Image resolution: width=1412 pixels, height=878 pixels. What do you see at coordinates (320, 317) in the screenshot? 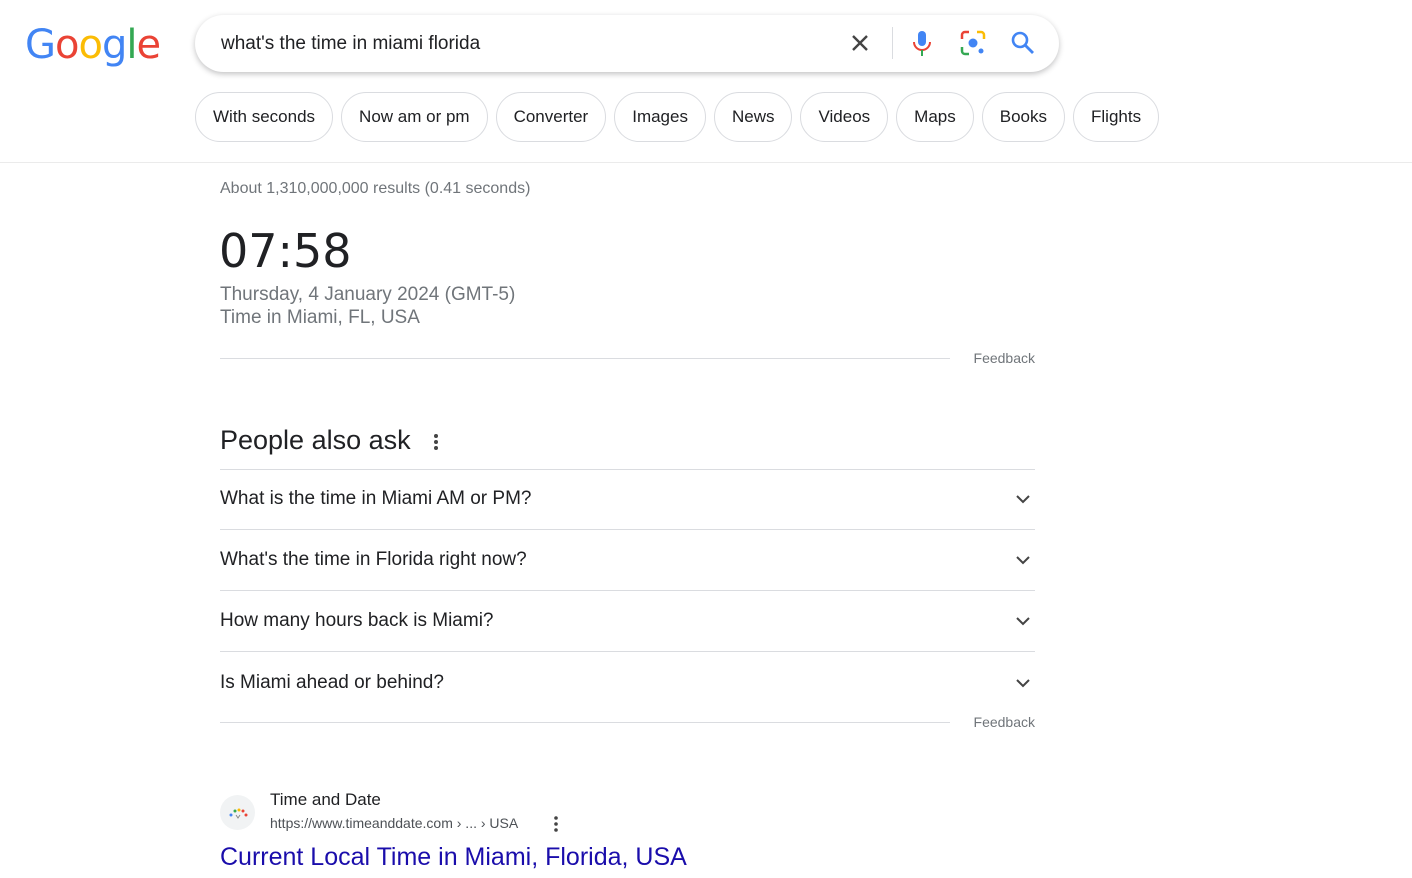
I see `clock-location: Time in Miami, FL, USA` at bounding box center [320, 317].